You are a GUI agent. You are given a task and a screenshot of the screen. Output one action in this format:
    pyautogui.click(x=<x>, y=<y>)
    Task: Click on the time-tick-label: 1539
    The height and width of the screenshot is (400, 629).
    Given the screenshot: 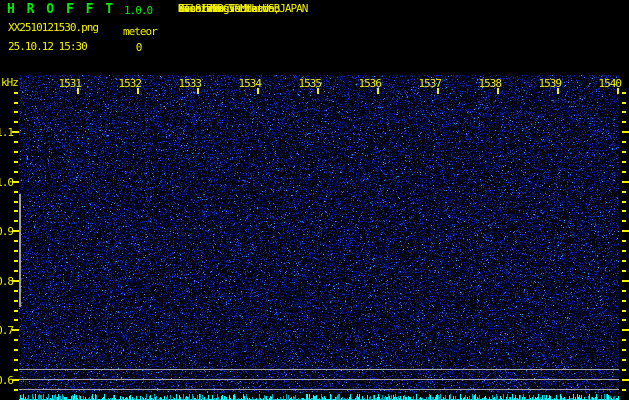 What is the action you would take?
    pyautogui.click(x=550, y=83)
    